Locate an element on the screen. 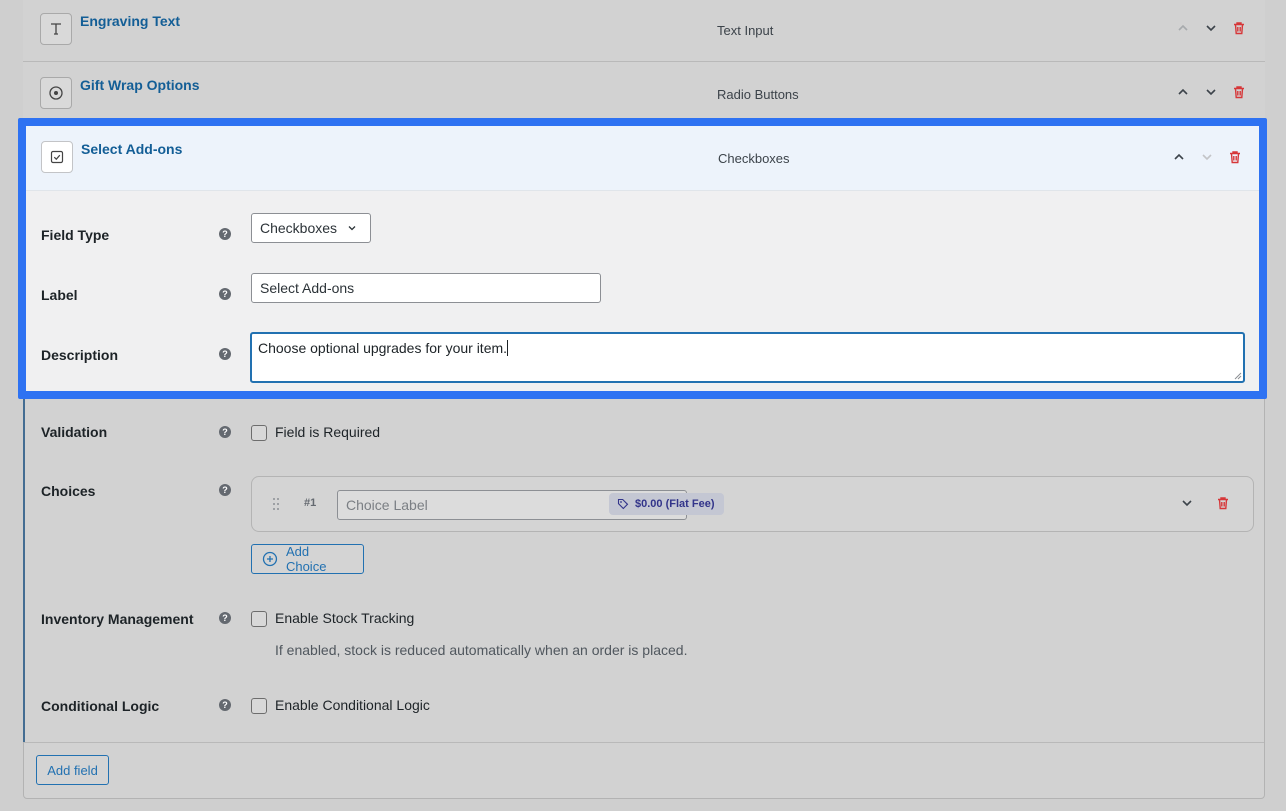  plus-circle-icon is located at coordinates (270, 559).